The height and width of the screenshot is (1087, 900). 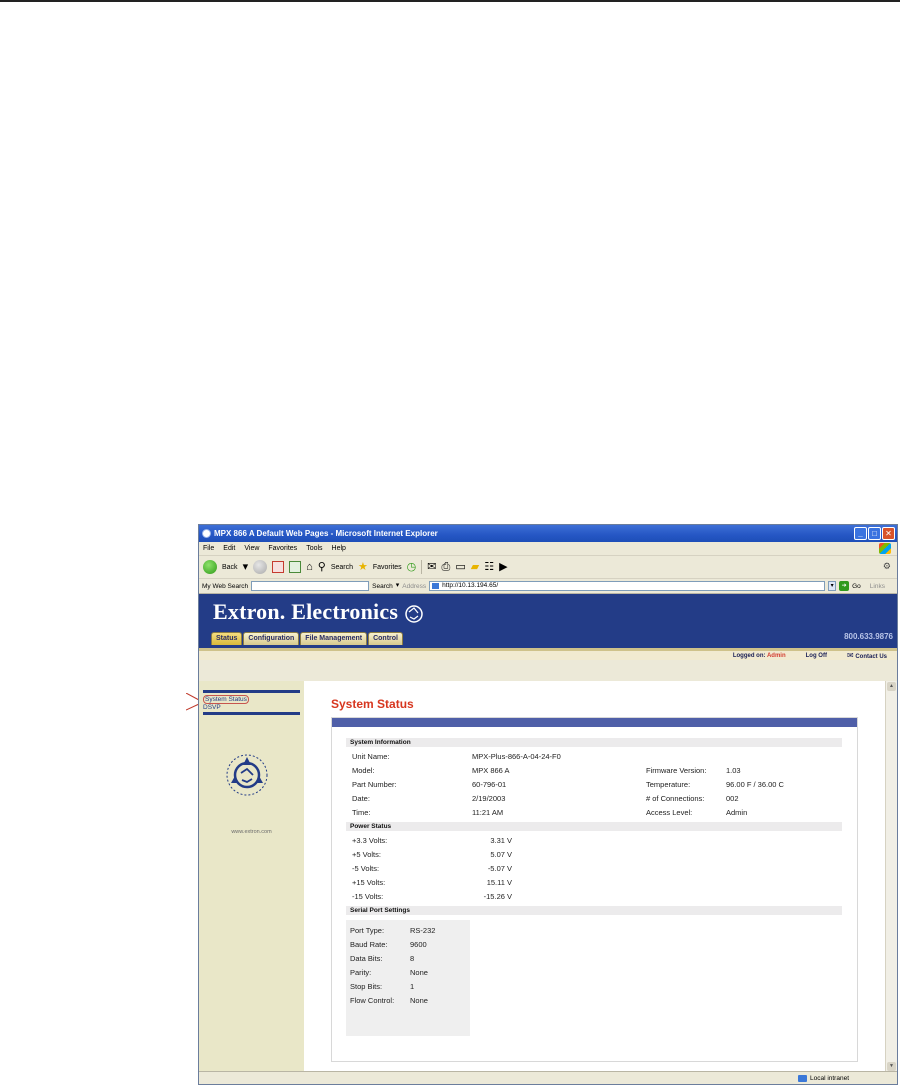 I want to click on stop-bits-label: Stop Bits:, so click(x=366, y=986).